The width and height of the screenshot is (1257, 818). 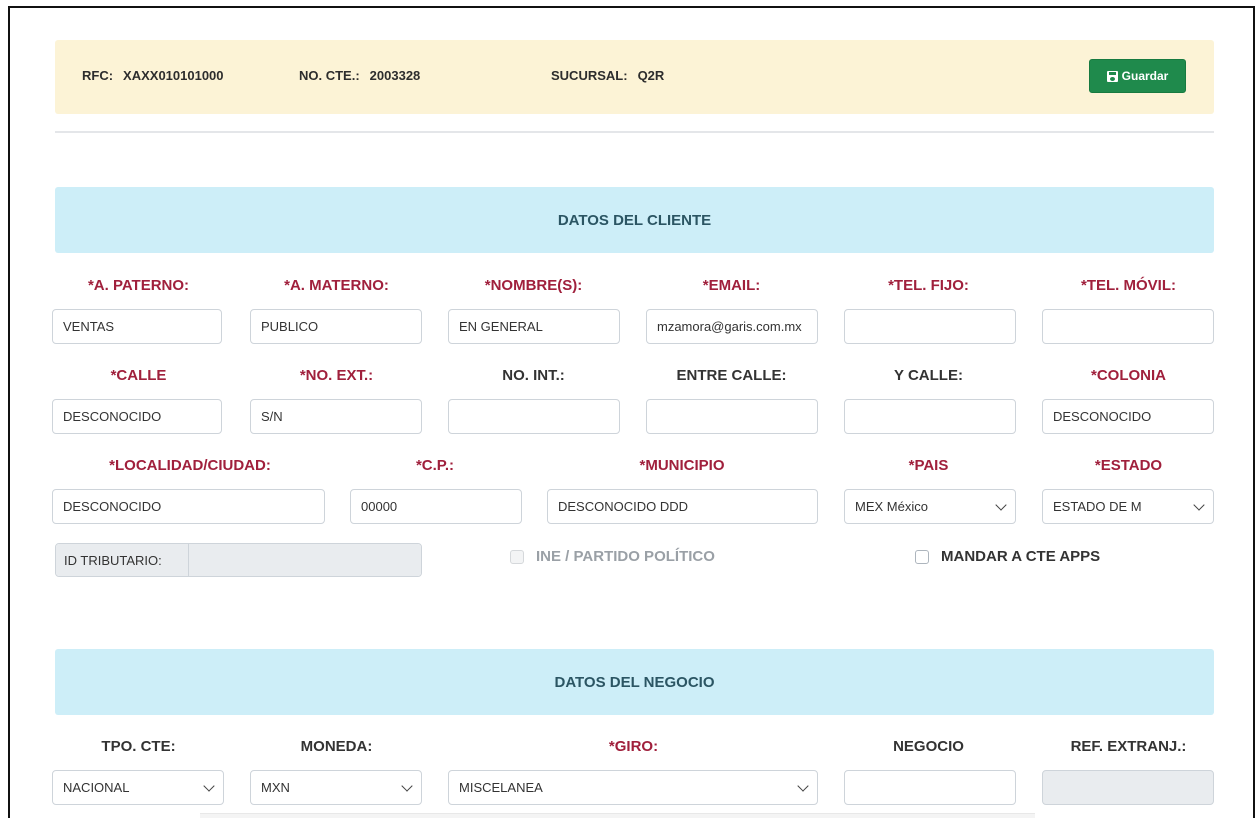 What do you see at coordinates (930, 506) in the screenshot?
I see `pais-select: MEX México` at bounding box center [930, 506].